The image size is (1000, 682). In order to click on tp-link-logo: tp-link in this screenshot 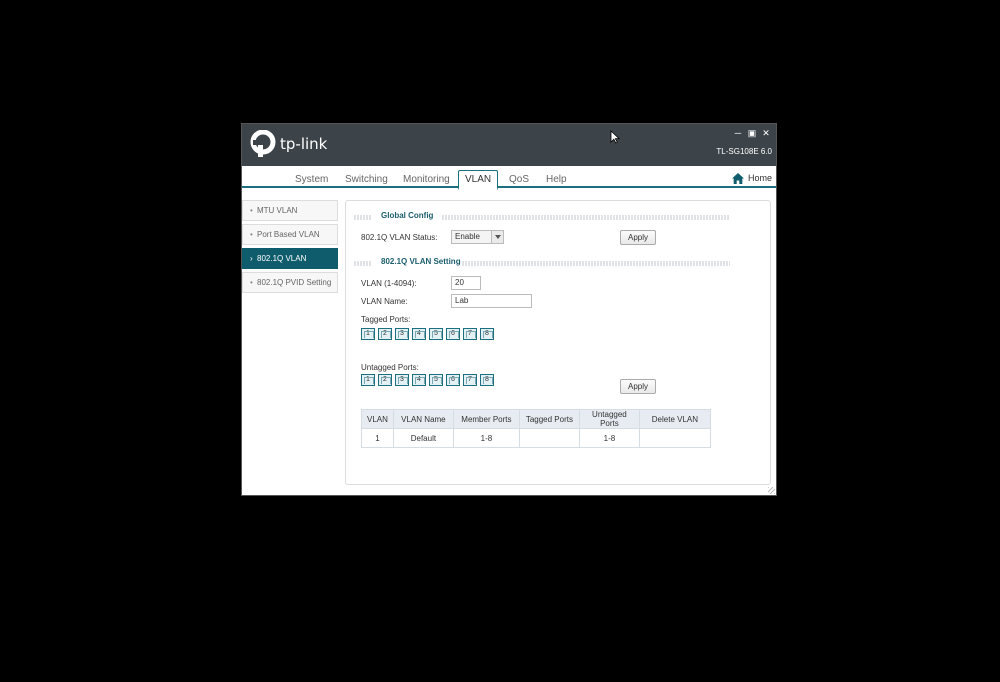, I will do `click(288, 144)`.